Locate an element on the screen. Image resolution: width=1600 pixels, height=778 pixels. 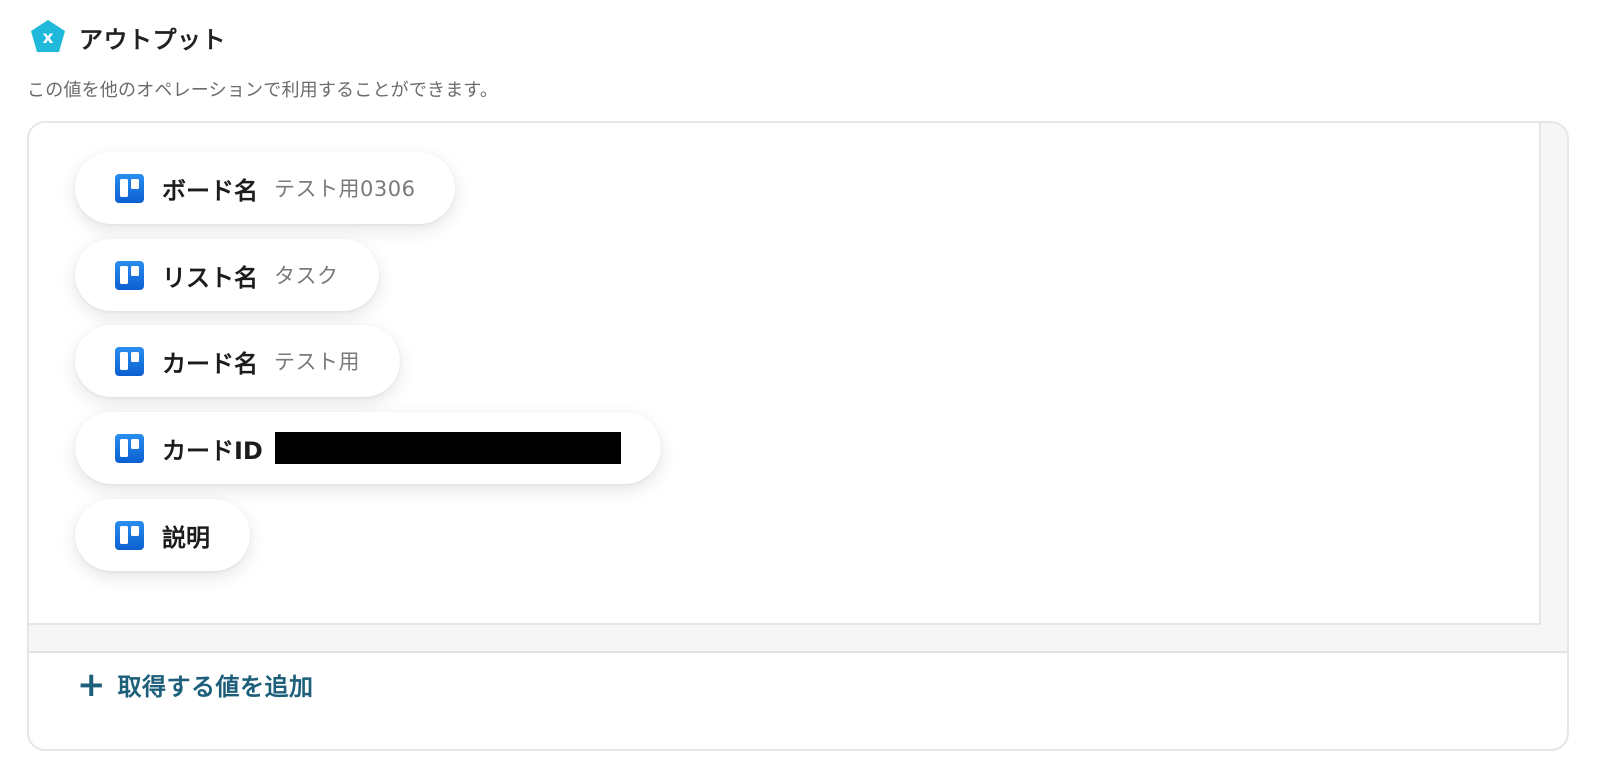
output-chip-description: 説明 is located at coordinates (162, 535).